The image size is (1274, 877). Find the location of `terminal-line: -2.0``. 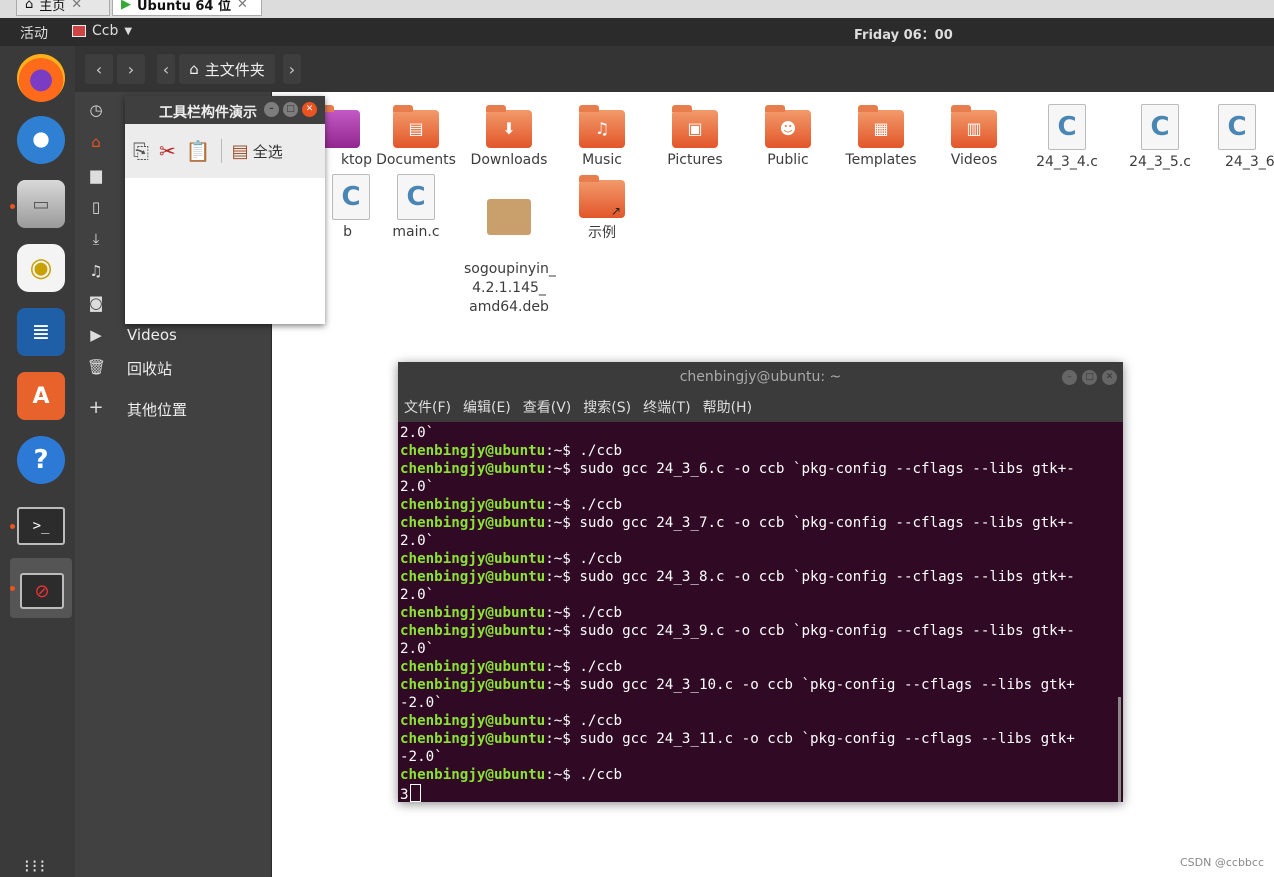

terminal-line: -2.0` is located at coordinates (760, 703).